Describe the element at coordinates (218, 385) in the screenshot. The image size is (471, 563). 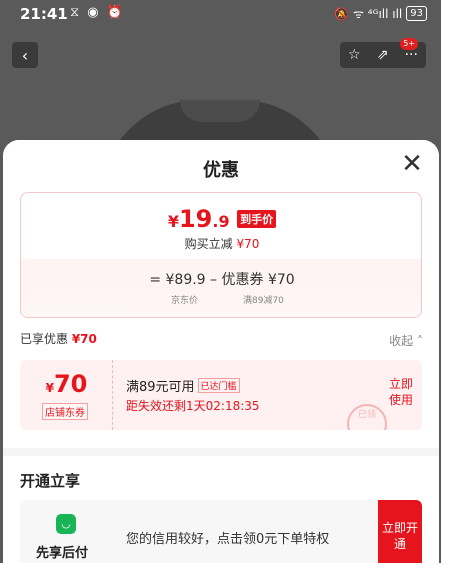
I see `threshold-badge: 已达门槛` at that location.